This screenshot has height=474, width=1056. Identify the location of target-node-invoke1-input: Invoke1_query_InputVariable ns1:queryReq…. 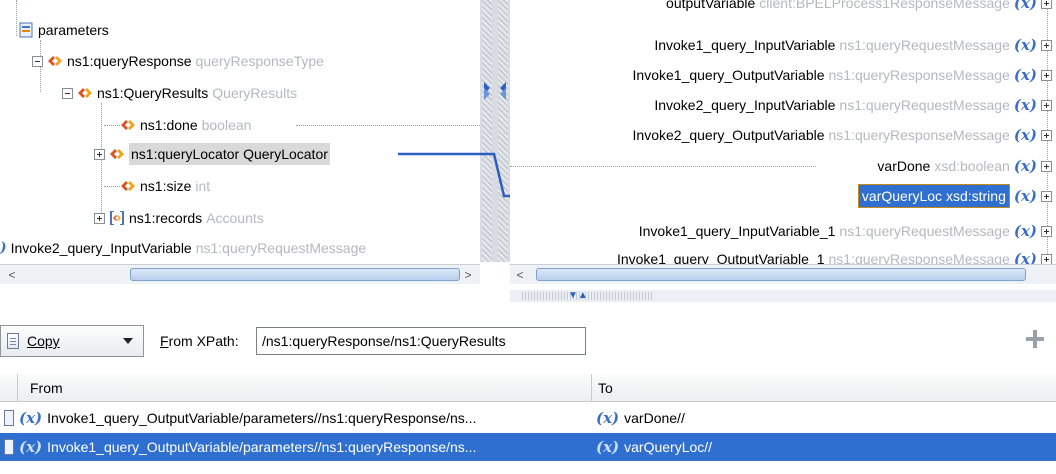
(853, 45).